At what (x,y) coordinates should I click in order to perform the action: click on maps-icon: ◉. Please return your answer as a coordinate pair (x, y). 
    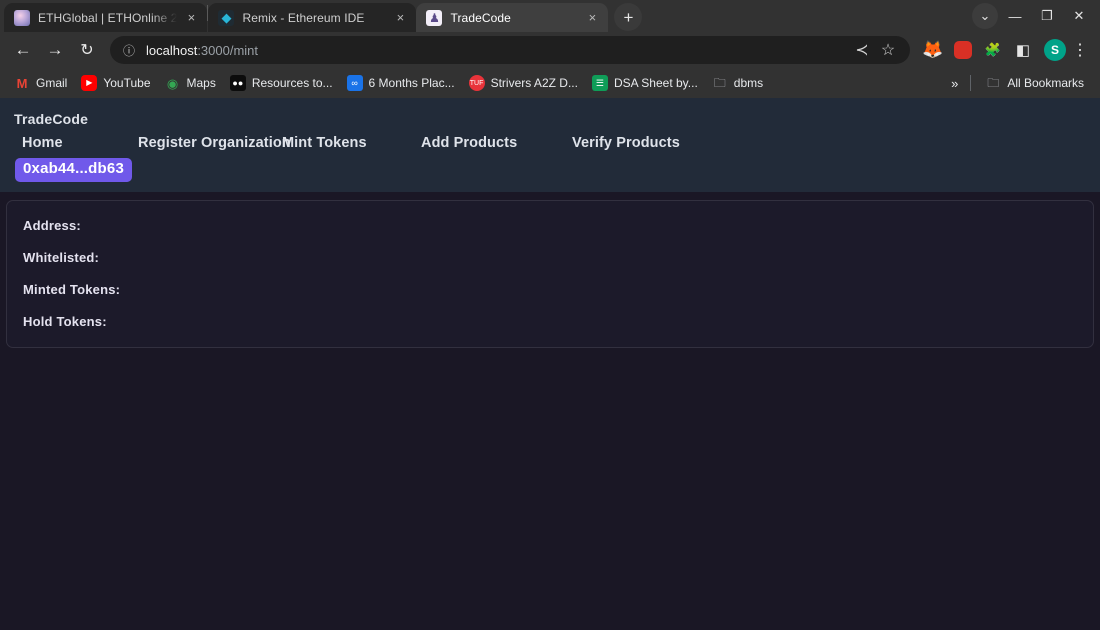
    Looking at the image, I should click on (172, 83).